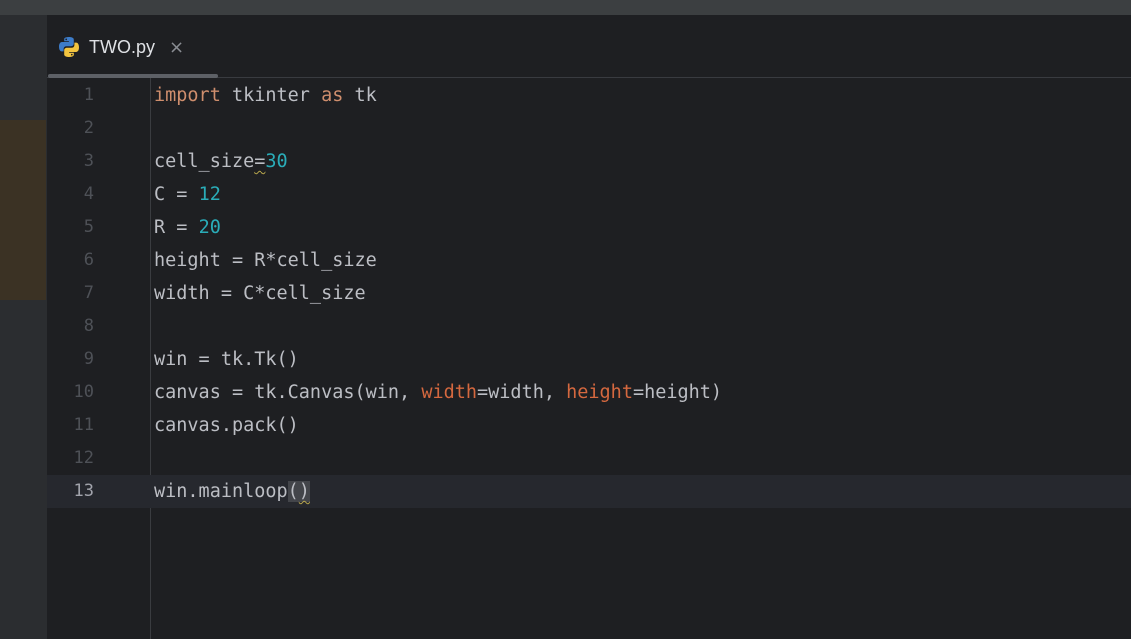 The width and height of the screenshot is (1131, 639). I want to click on code-token: tk, so click(360, 95).